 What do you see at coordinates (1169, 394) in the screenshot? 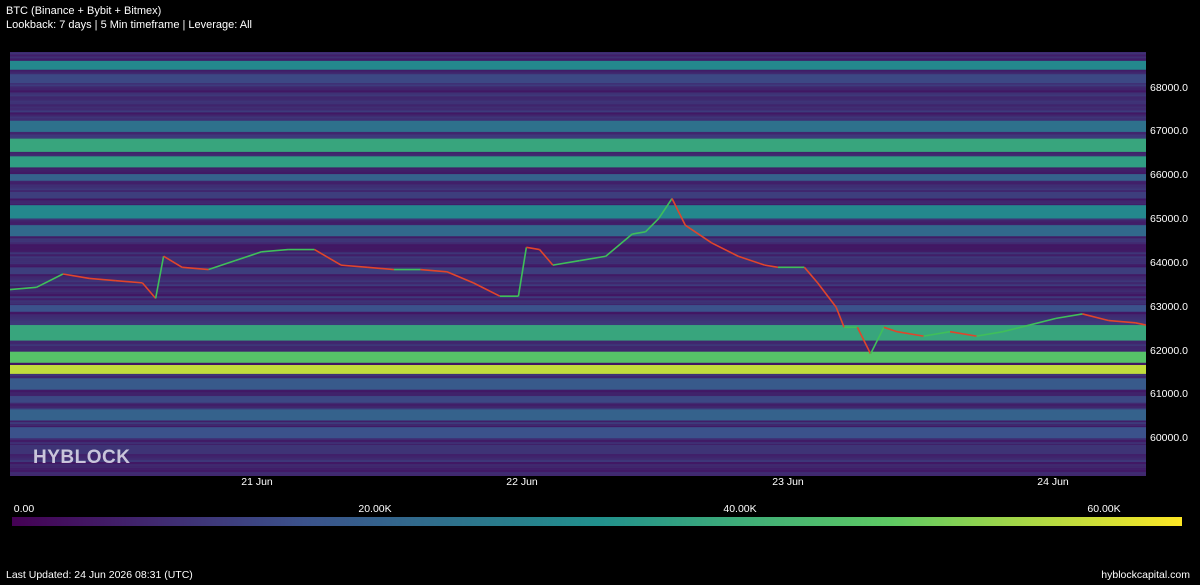
I see `y-tick-label: 61000.0` at bounding box center [1169, 394].